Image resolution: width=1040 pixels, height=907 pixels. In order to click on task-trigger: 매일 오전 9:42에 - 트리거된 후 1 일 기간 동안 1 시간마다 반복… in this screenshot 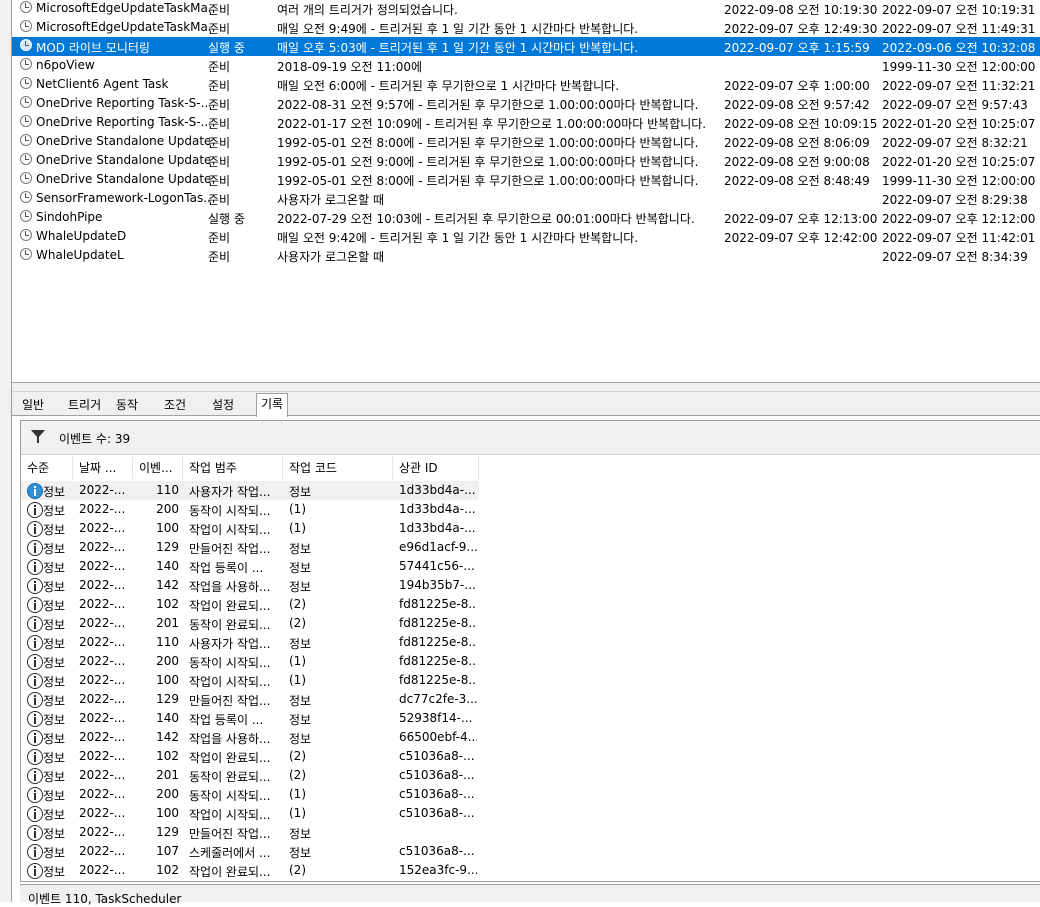, I will do `click(458, 238)`.